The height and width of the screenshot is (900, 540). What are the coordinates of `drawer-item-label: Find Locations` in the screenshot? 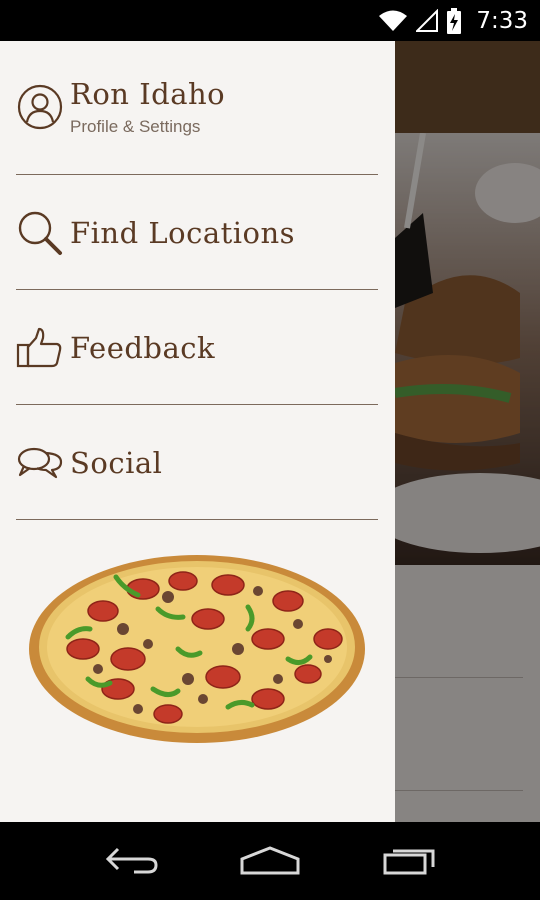 It's located at (183, 233).